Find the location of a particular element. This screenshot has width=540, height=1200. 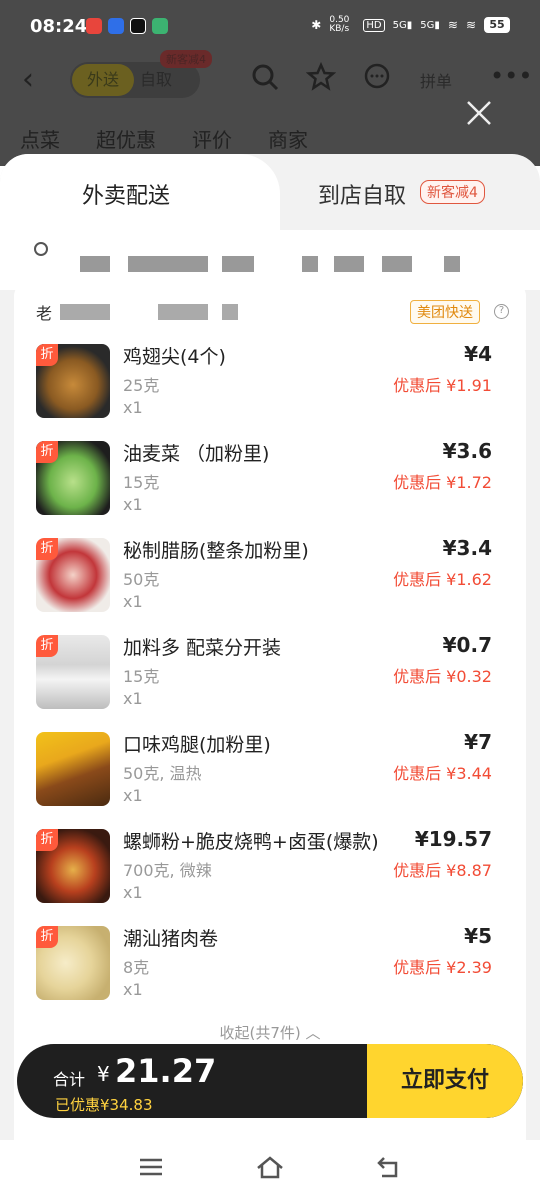

total-amount: 21.27 is located at coordinates (166, 1071).